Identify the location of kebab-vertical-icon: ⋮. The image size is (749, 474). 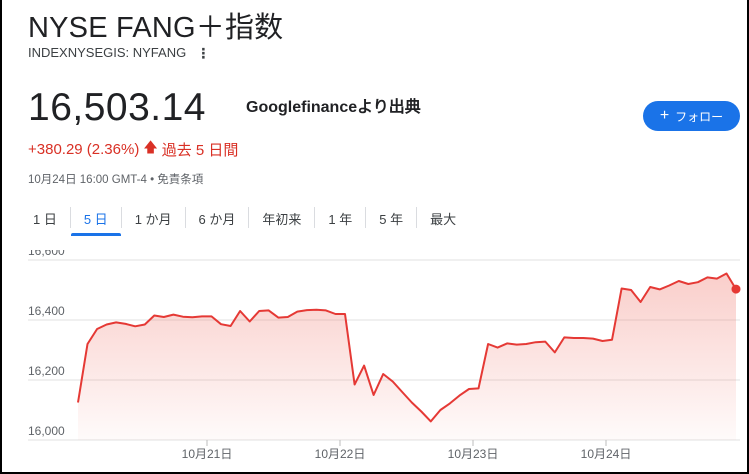
(203, 53).